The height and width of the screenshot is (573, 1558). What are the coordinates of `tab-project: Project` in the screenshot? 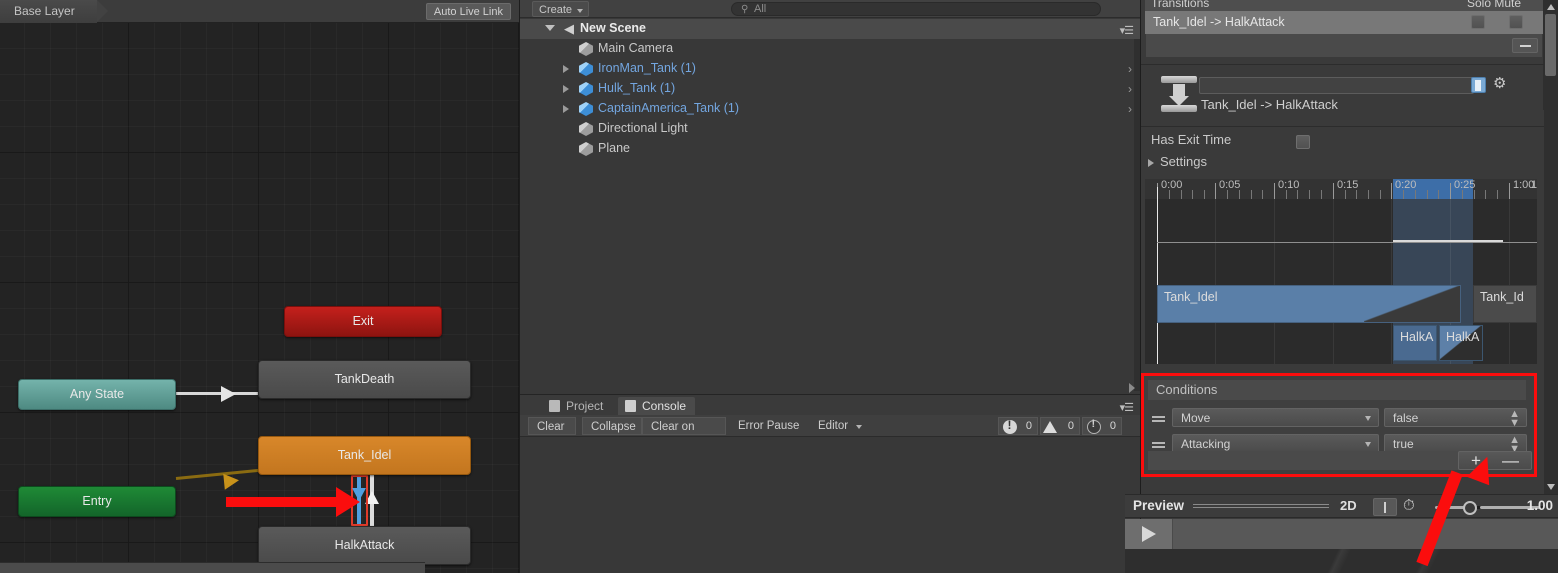 It's located at (577, 406).